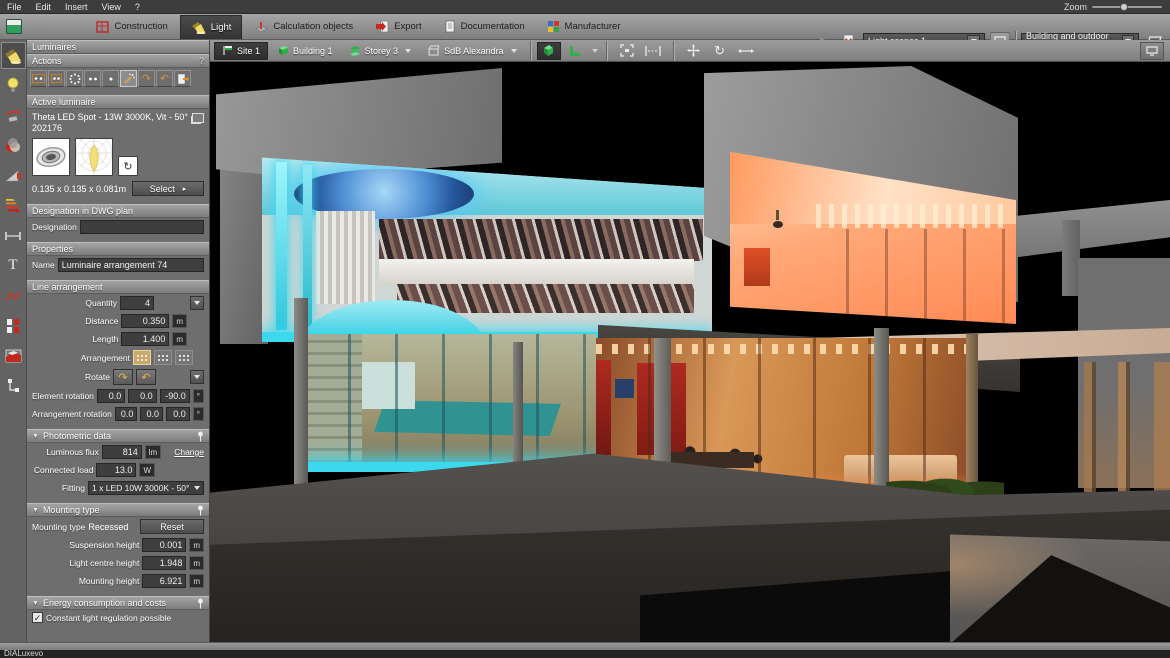 The height and width of the screenshot is (658, 1170). Describe the element at coordinates (116, 470) in the screenshot. I see `connected-load-input: 13.0` at that location.